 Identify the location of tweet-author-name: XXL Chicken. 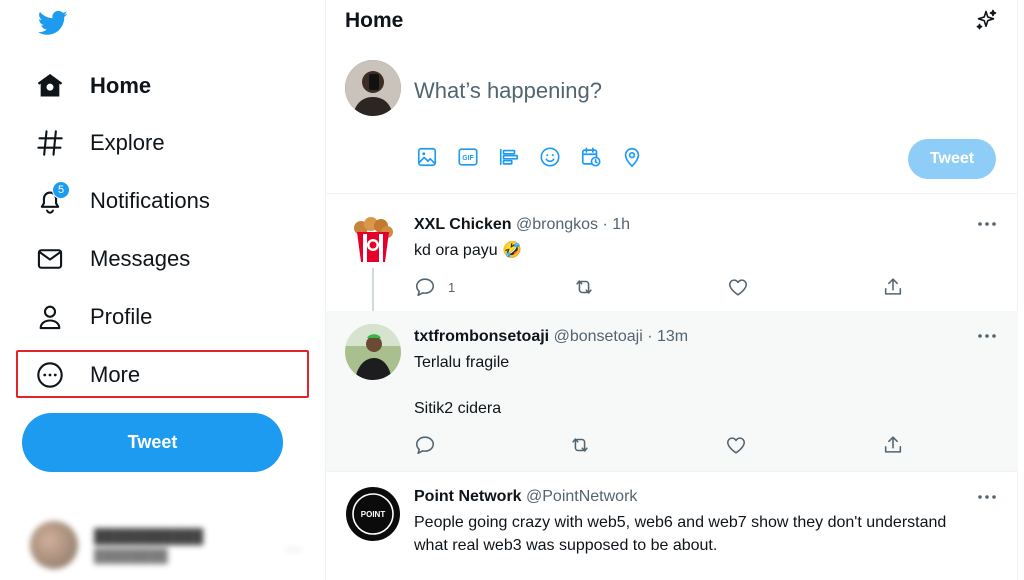
(463, 224).